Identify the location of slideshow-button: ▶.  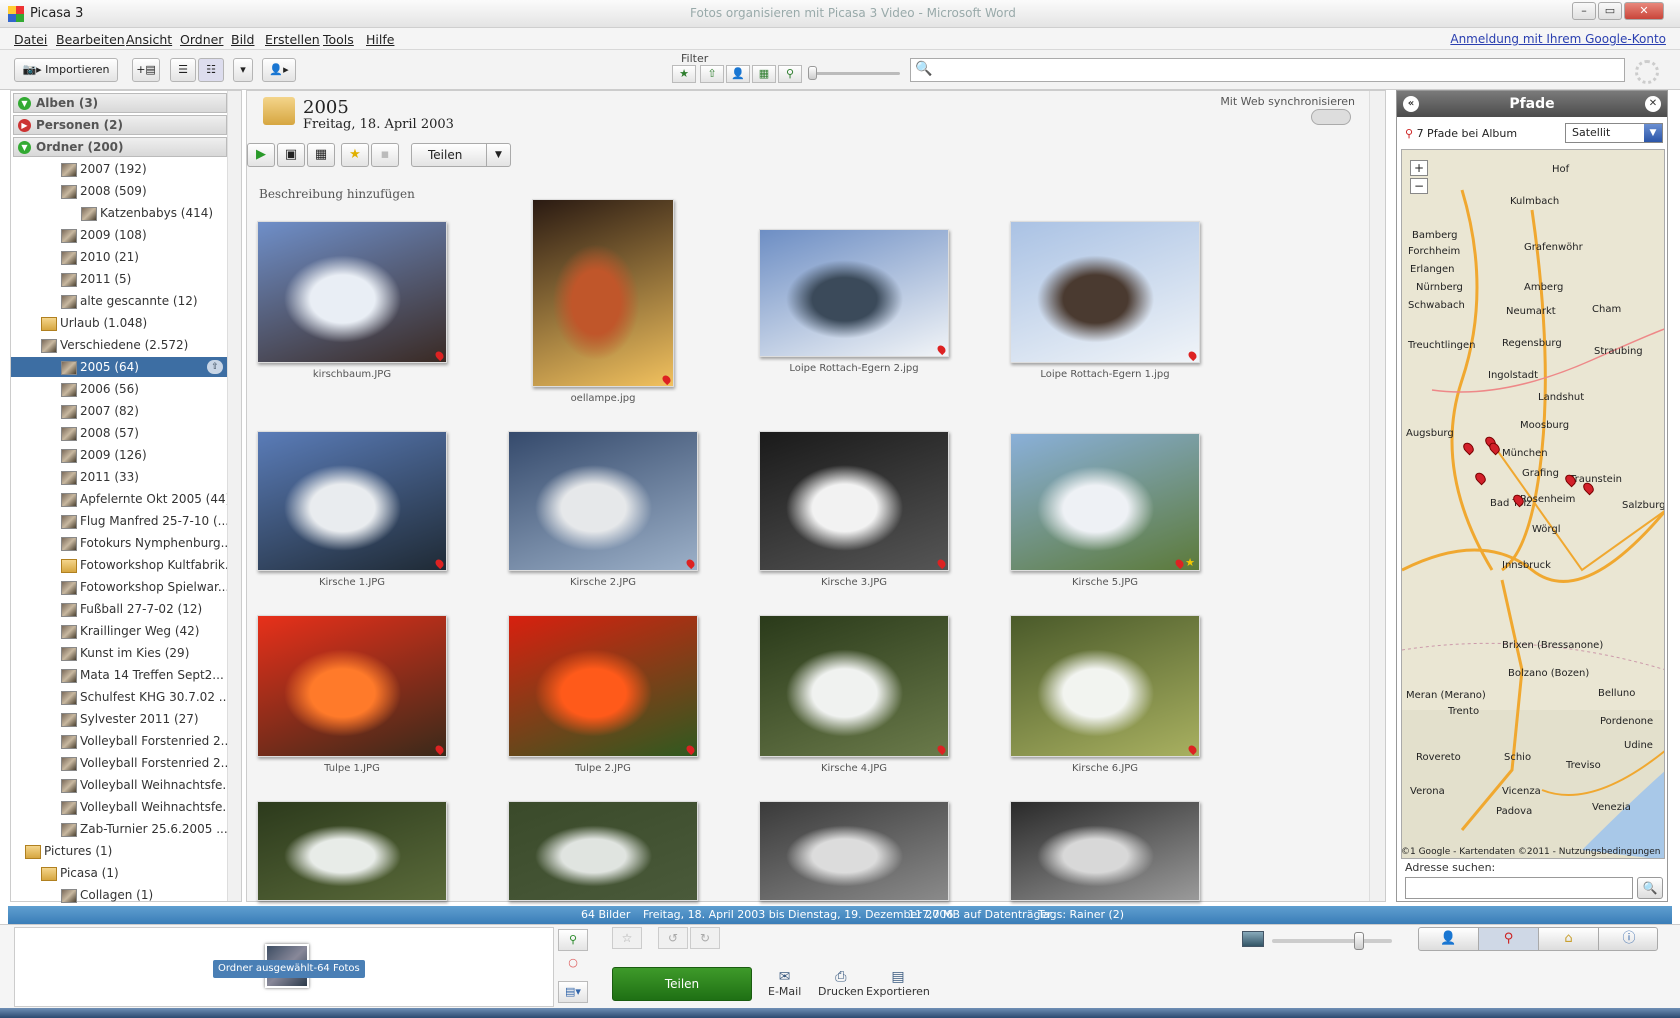
(261, 155).